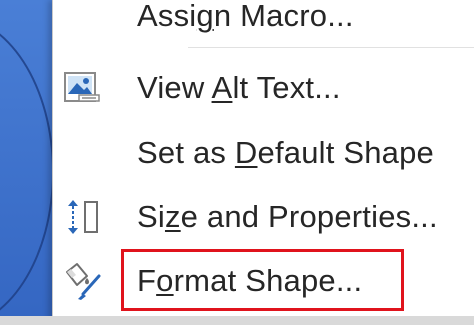  Describe the element at coordinates (237, 320) in the screenshot. I see `menu-bottom-edge` at that location.